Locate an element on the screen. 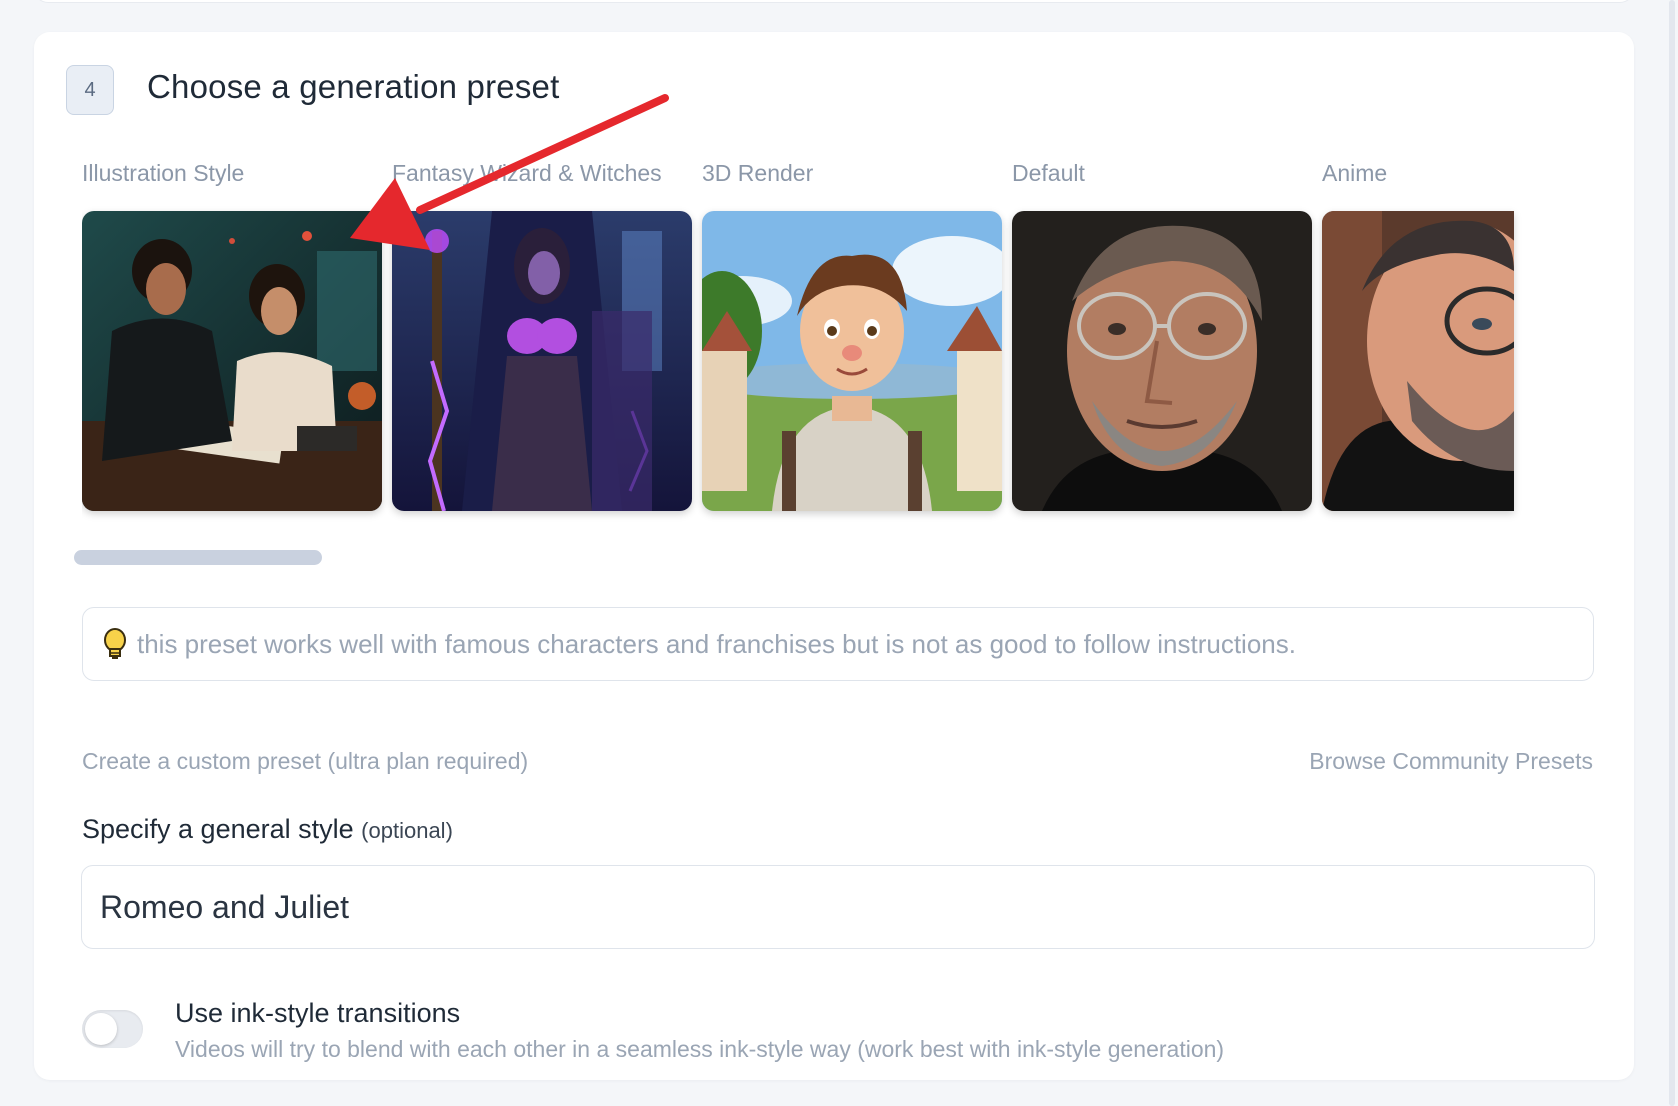 The width and height of the screenshot is (1678, 1106). preset-label: 3D Render is located at coordinates (758, 173).